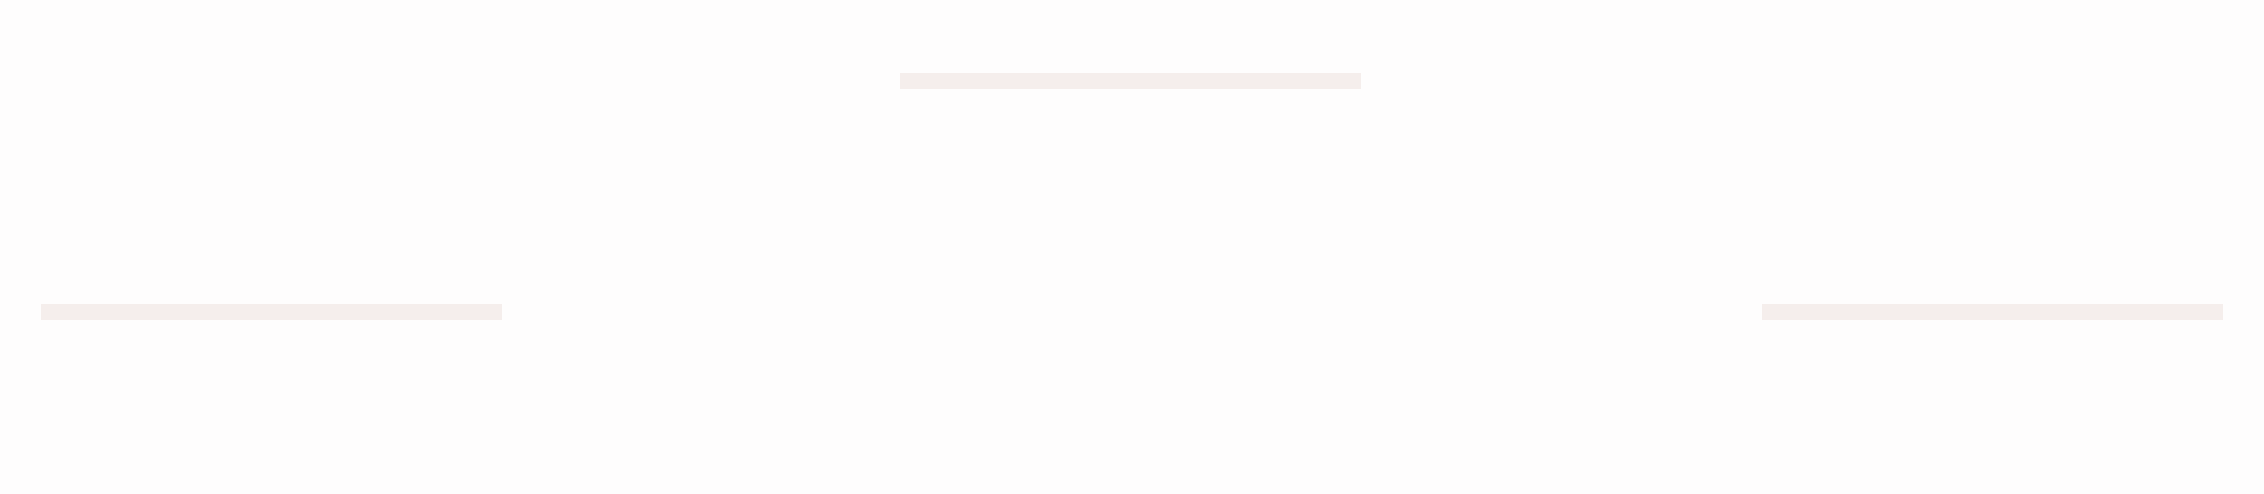  I want to click on bottom-right-placeholder-bar, so click(1992, 312).